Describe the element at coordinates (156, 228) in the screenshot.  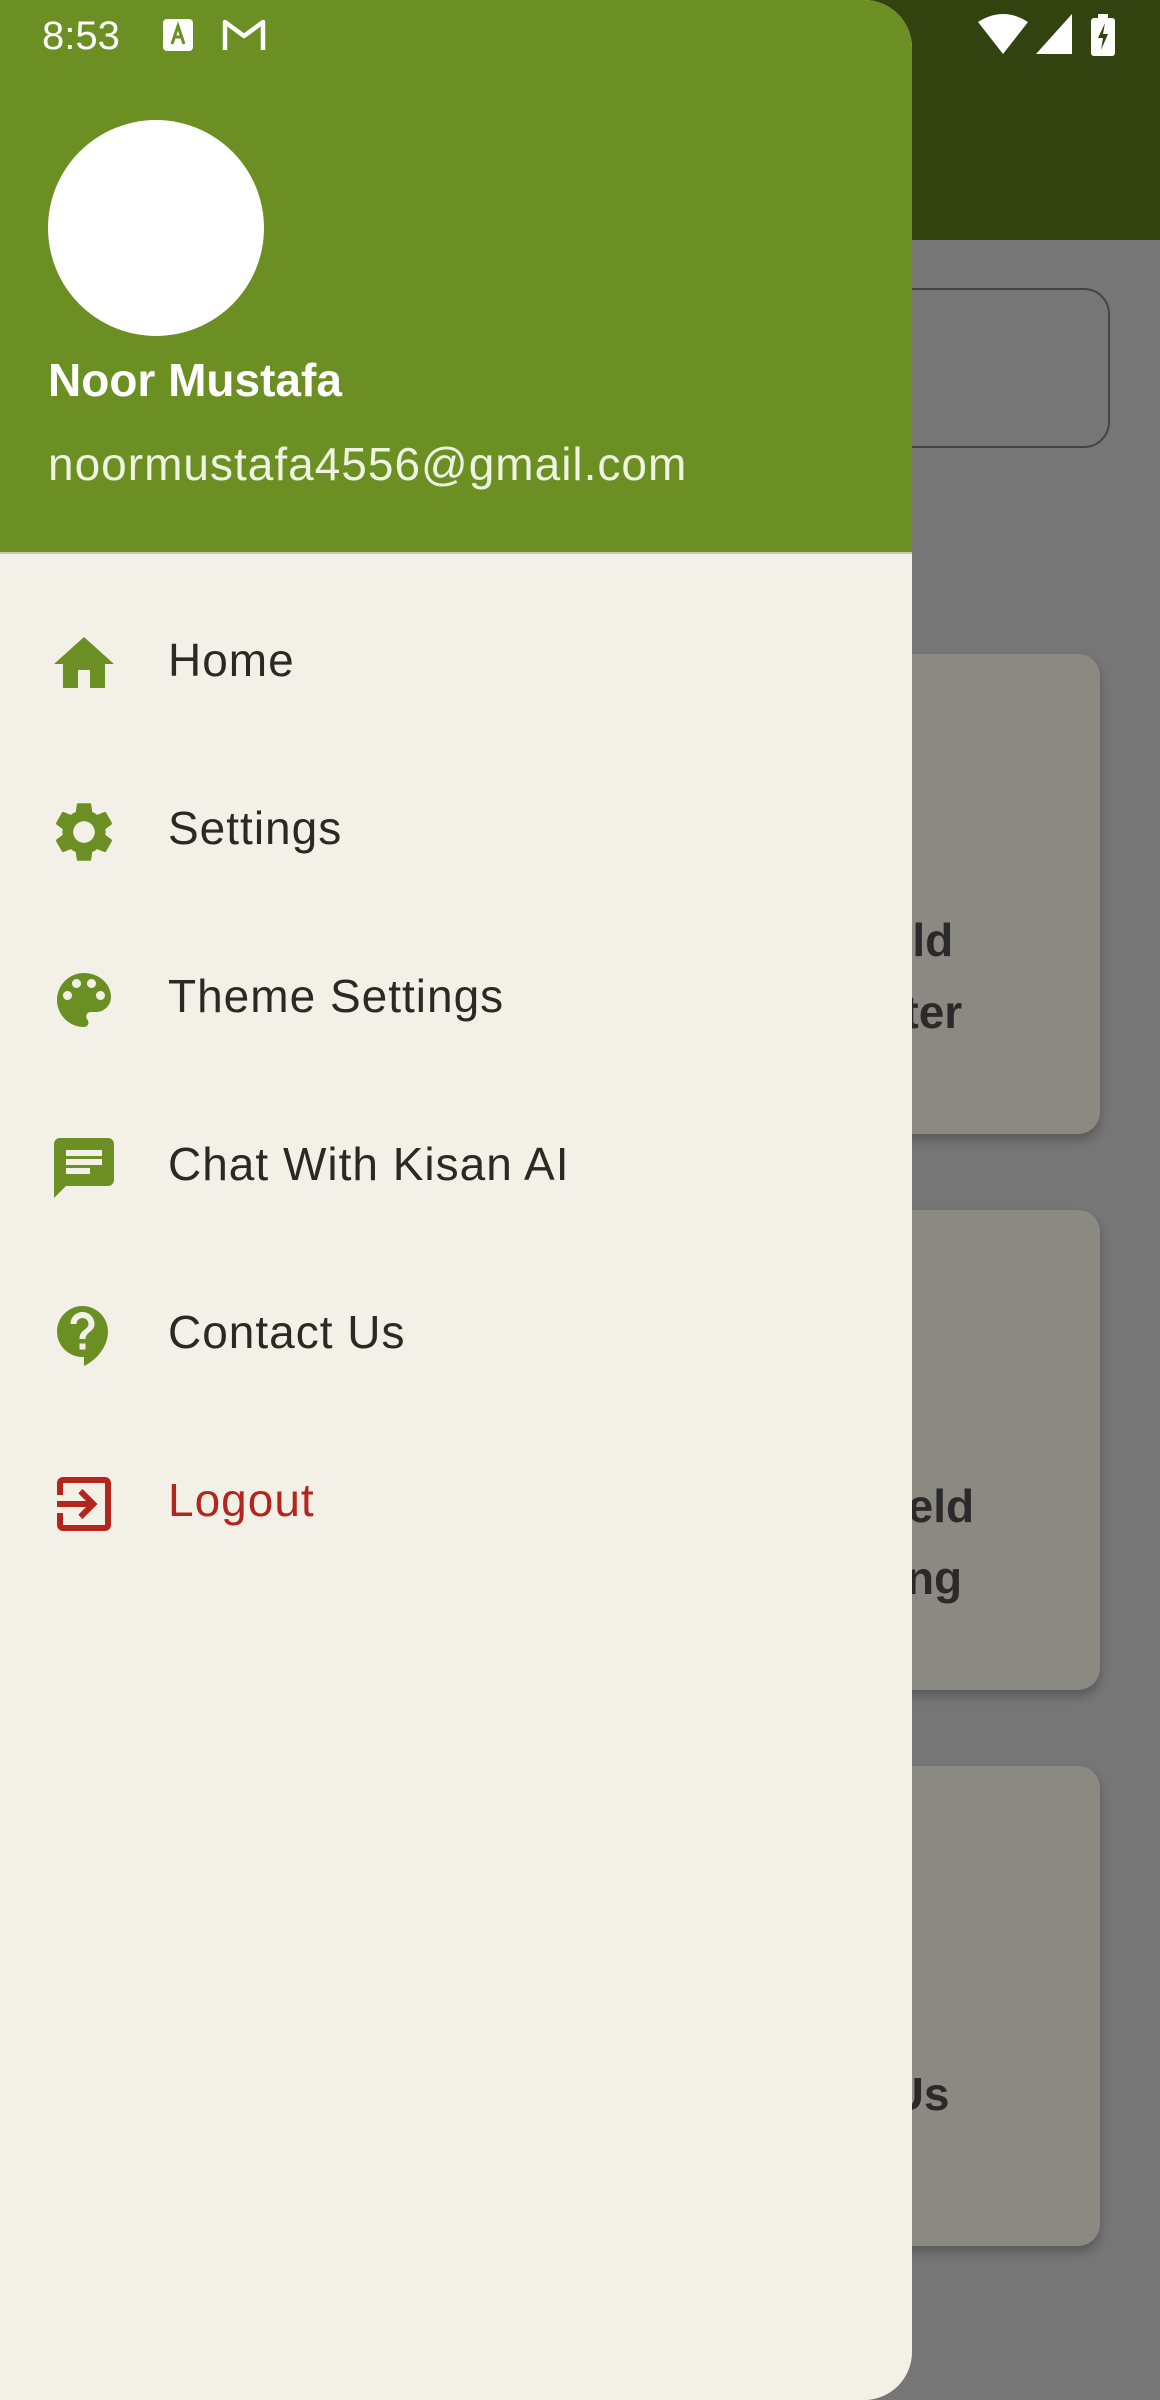
I see `avatar` at that location.